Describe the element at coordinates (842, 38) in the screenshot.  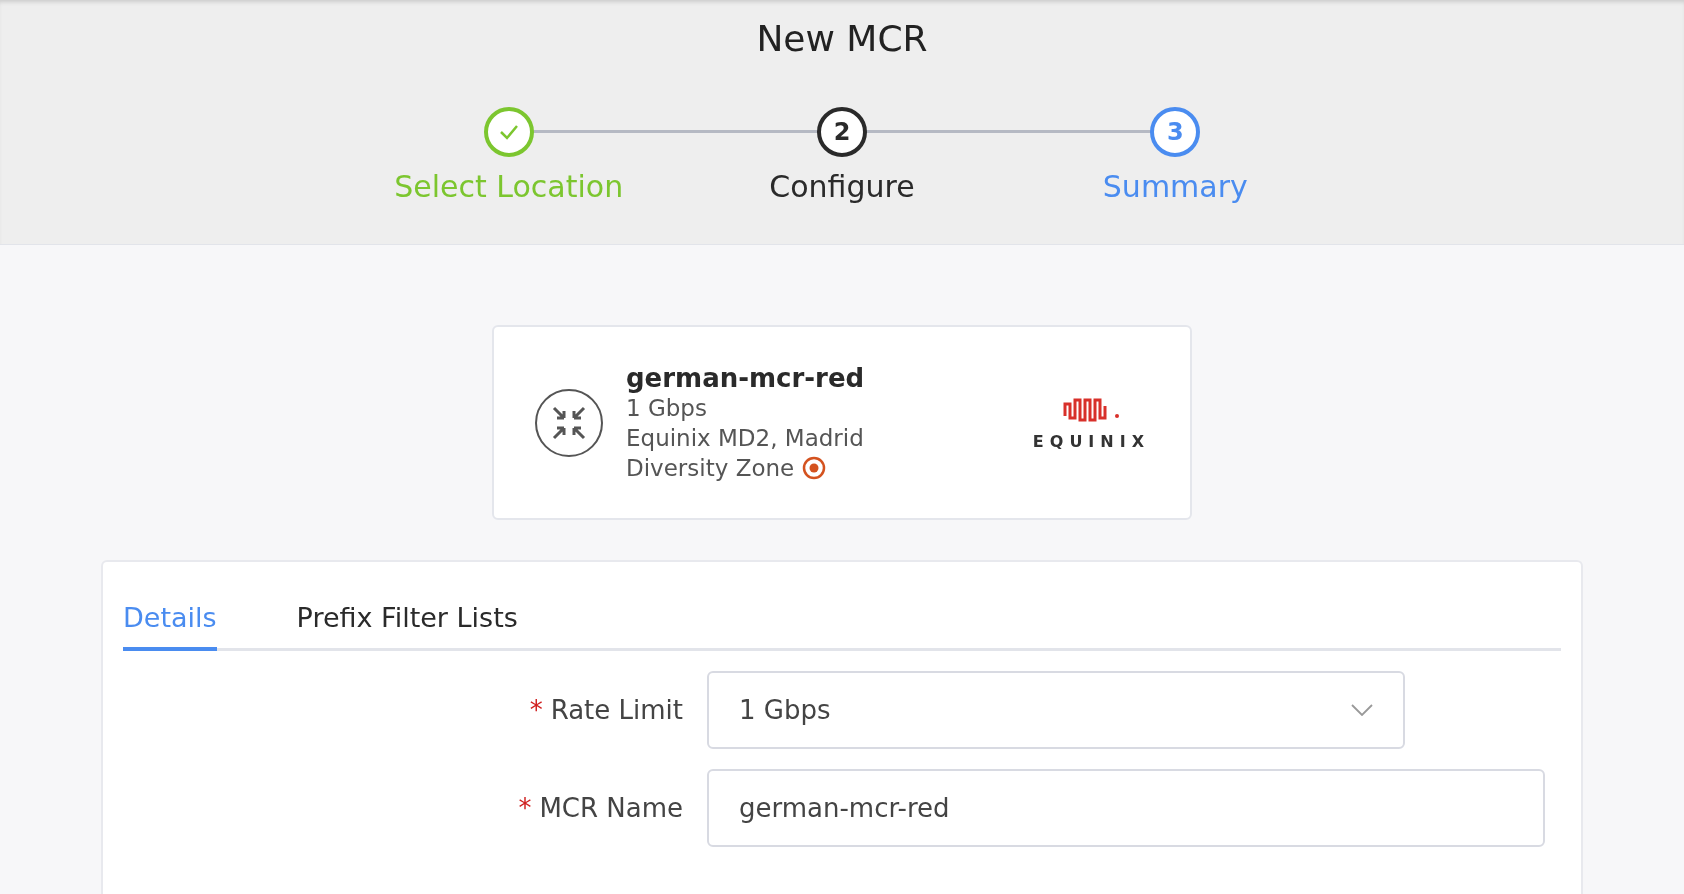
I see `page-title: New MCR` at that location.